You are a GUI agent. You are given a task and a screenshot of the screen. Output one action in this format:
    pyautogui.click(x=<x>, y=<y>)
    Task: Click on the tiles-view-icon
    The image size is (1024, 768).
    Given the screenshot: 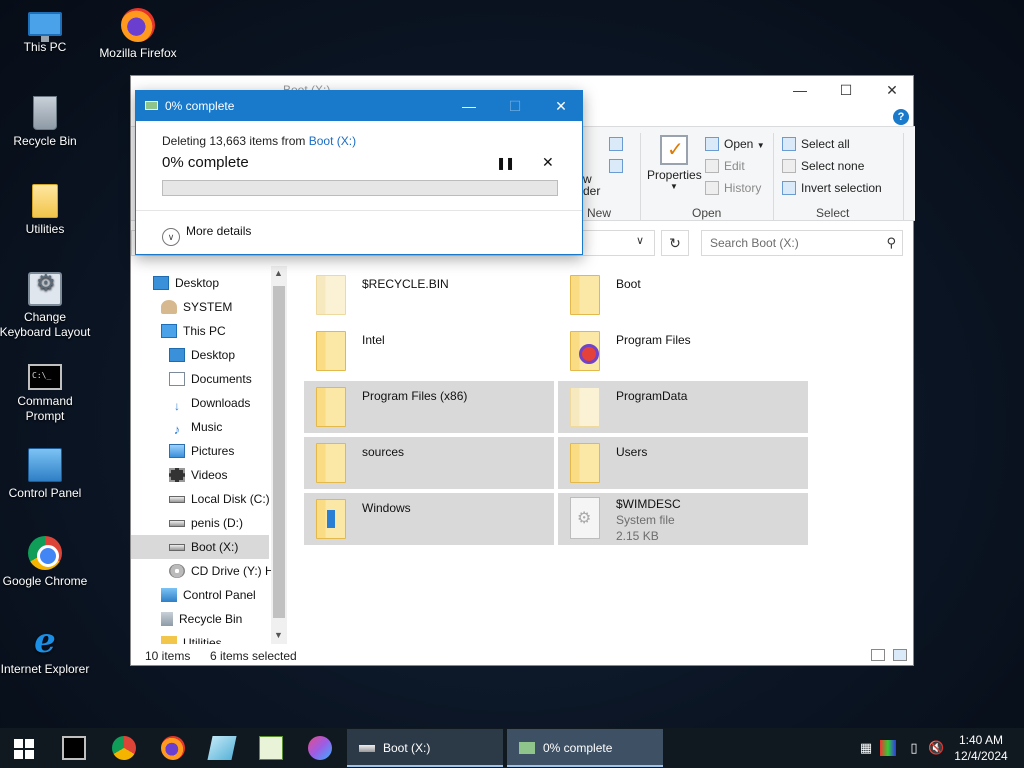 What is the action you would take?
    pyautogui.click(x=900, y=655)
    